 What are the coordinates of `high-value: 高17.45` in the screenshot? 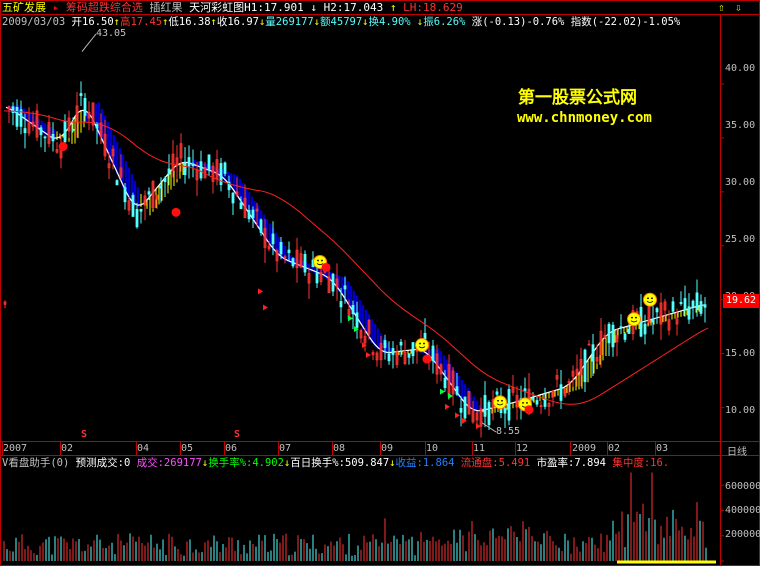 It's located at (141, 22).